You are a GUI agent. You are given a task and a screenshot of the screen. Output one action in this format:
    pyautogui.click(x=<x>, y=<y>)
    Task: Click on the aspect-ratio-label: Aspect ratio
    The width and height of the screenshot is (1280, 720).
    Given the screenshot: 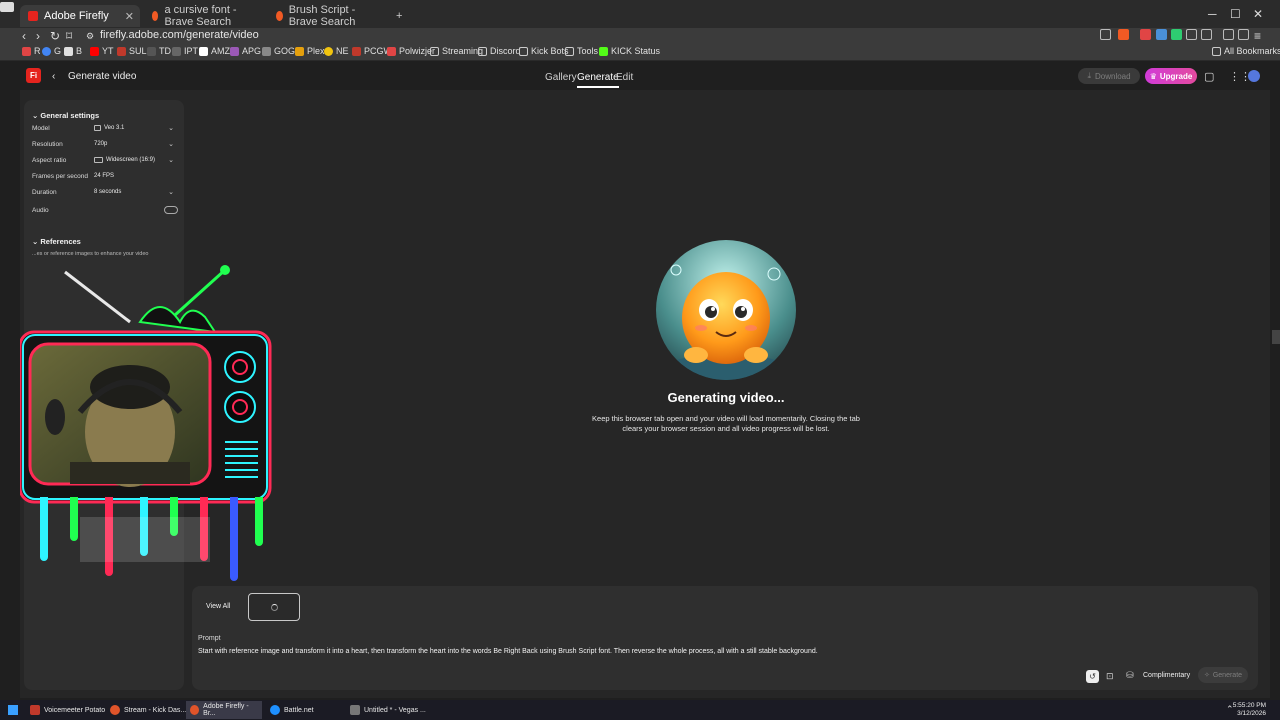 What is the action you would take?
    pyautogui.click(x=49, y=160)
    